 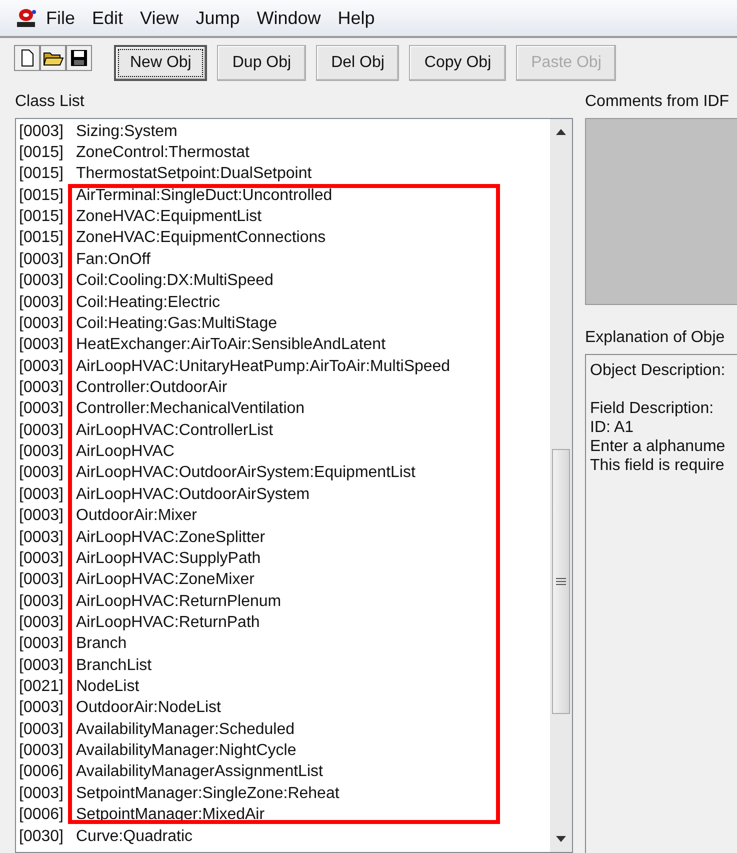 I want to click on app-logo-icon, so click(x=26, y=18).